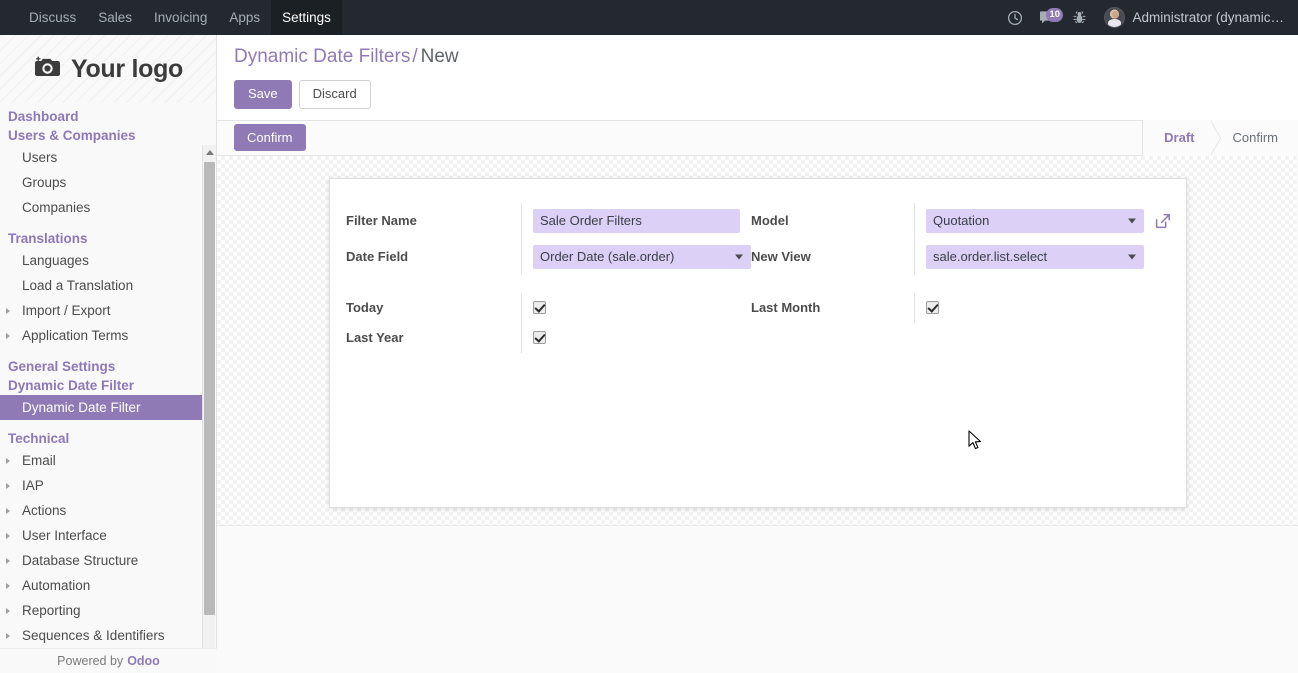  What do you see at coordinates (209, 152) in the screenshot?
I see `scroll-up-arrow-icon` at bounding box center [209, 152].